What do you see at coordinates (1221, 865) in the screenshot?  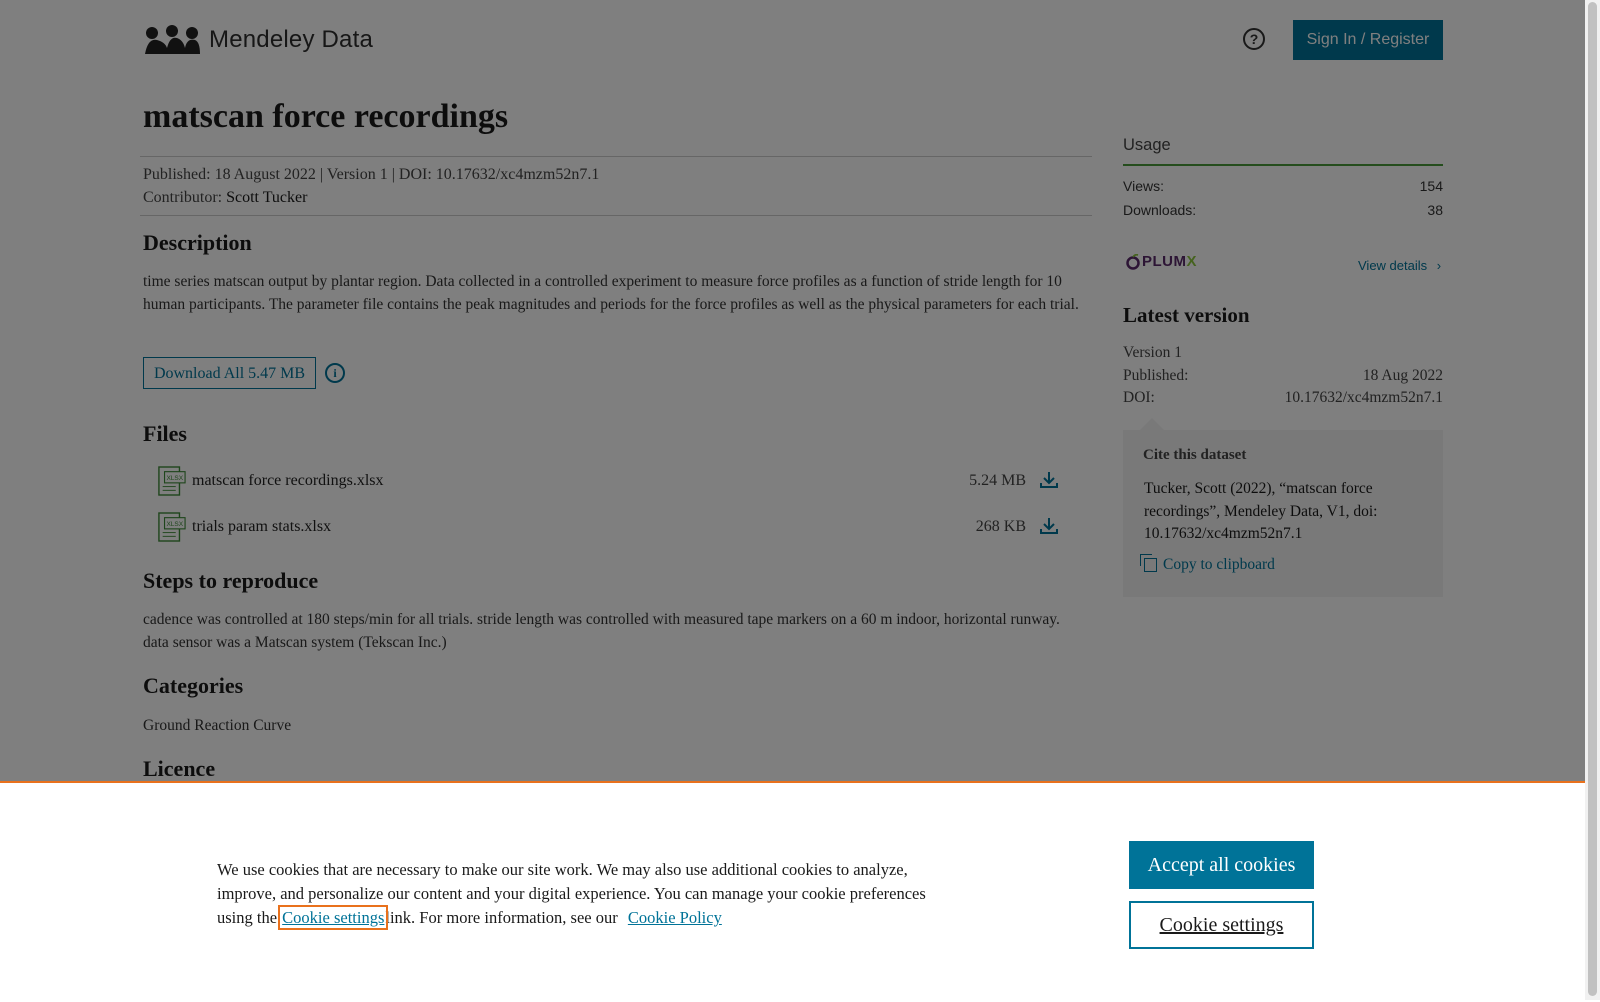 I see `accept-all-cookies-button: Accept all cookies` at bounding box center [1221, 865].